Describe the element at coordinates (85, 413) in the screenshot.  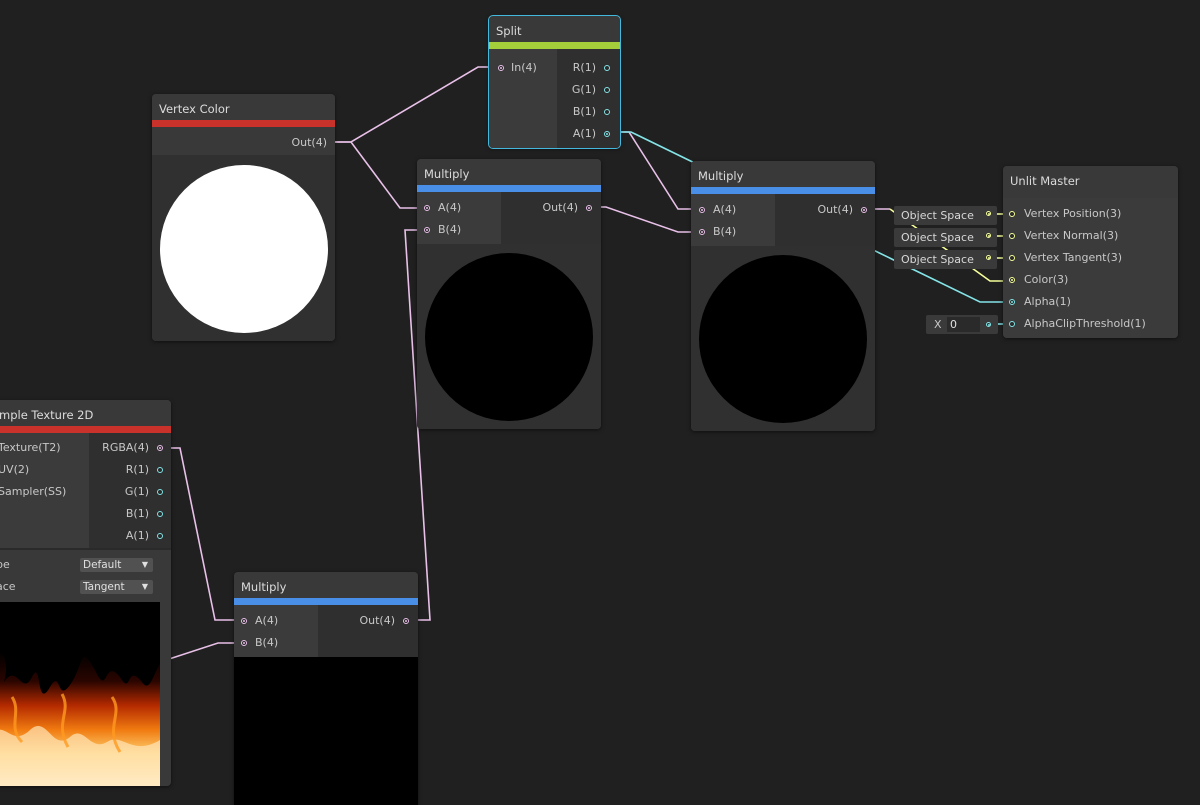
I see `node-title: mple Texture 2D` at that location.